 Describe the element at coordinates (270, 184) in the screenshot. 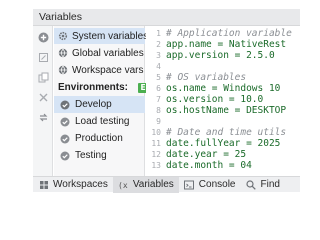

I see `tab-label: Find` at that location.